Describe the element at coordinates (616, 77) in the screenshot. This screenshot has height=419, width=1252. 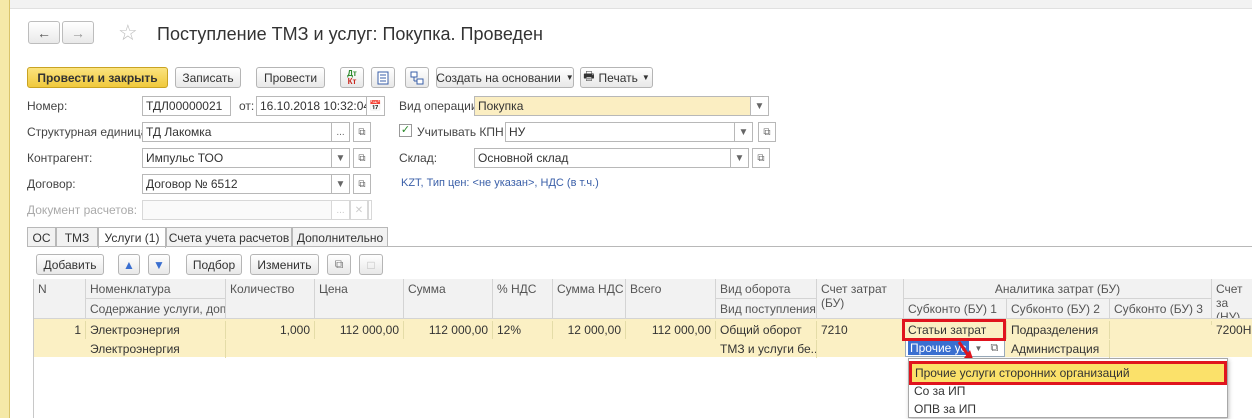
I see `print-button: 🖶 Печать ▼` at that location.